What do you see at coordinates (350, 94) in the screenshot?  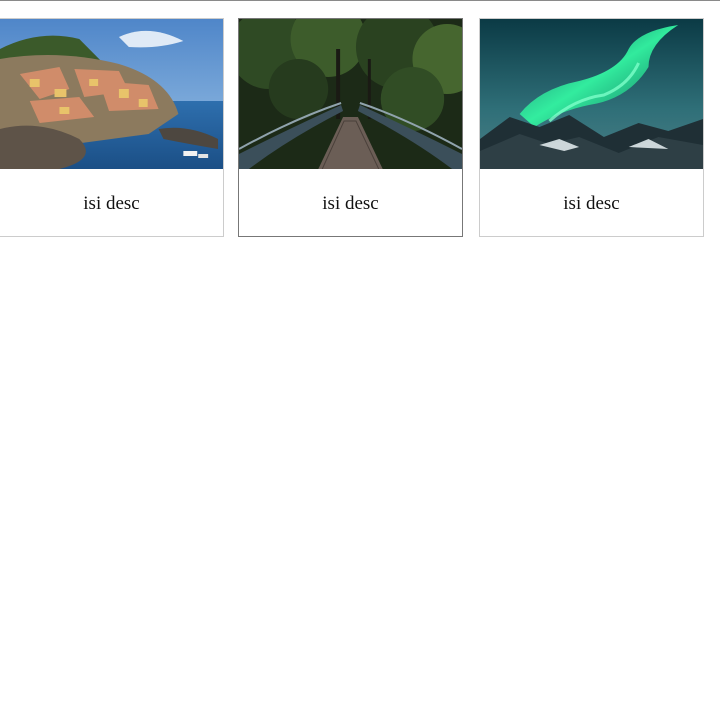 I see `forest-bridge-image` at bounding box center [350, 94].